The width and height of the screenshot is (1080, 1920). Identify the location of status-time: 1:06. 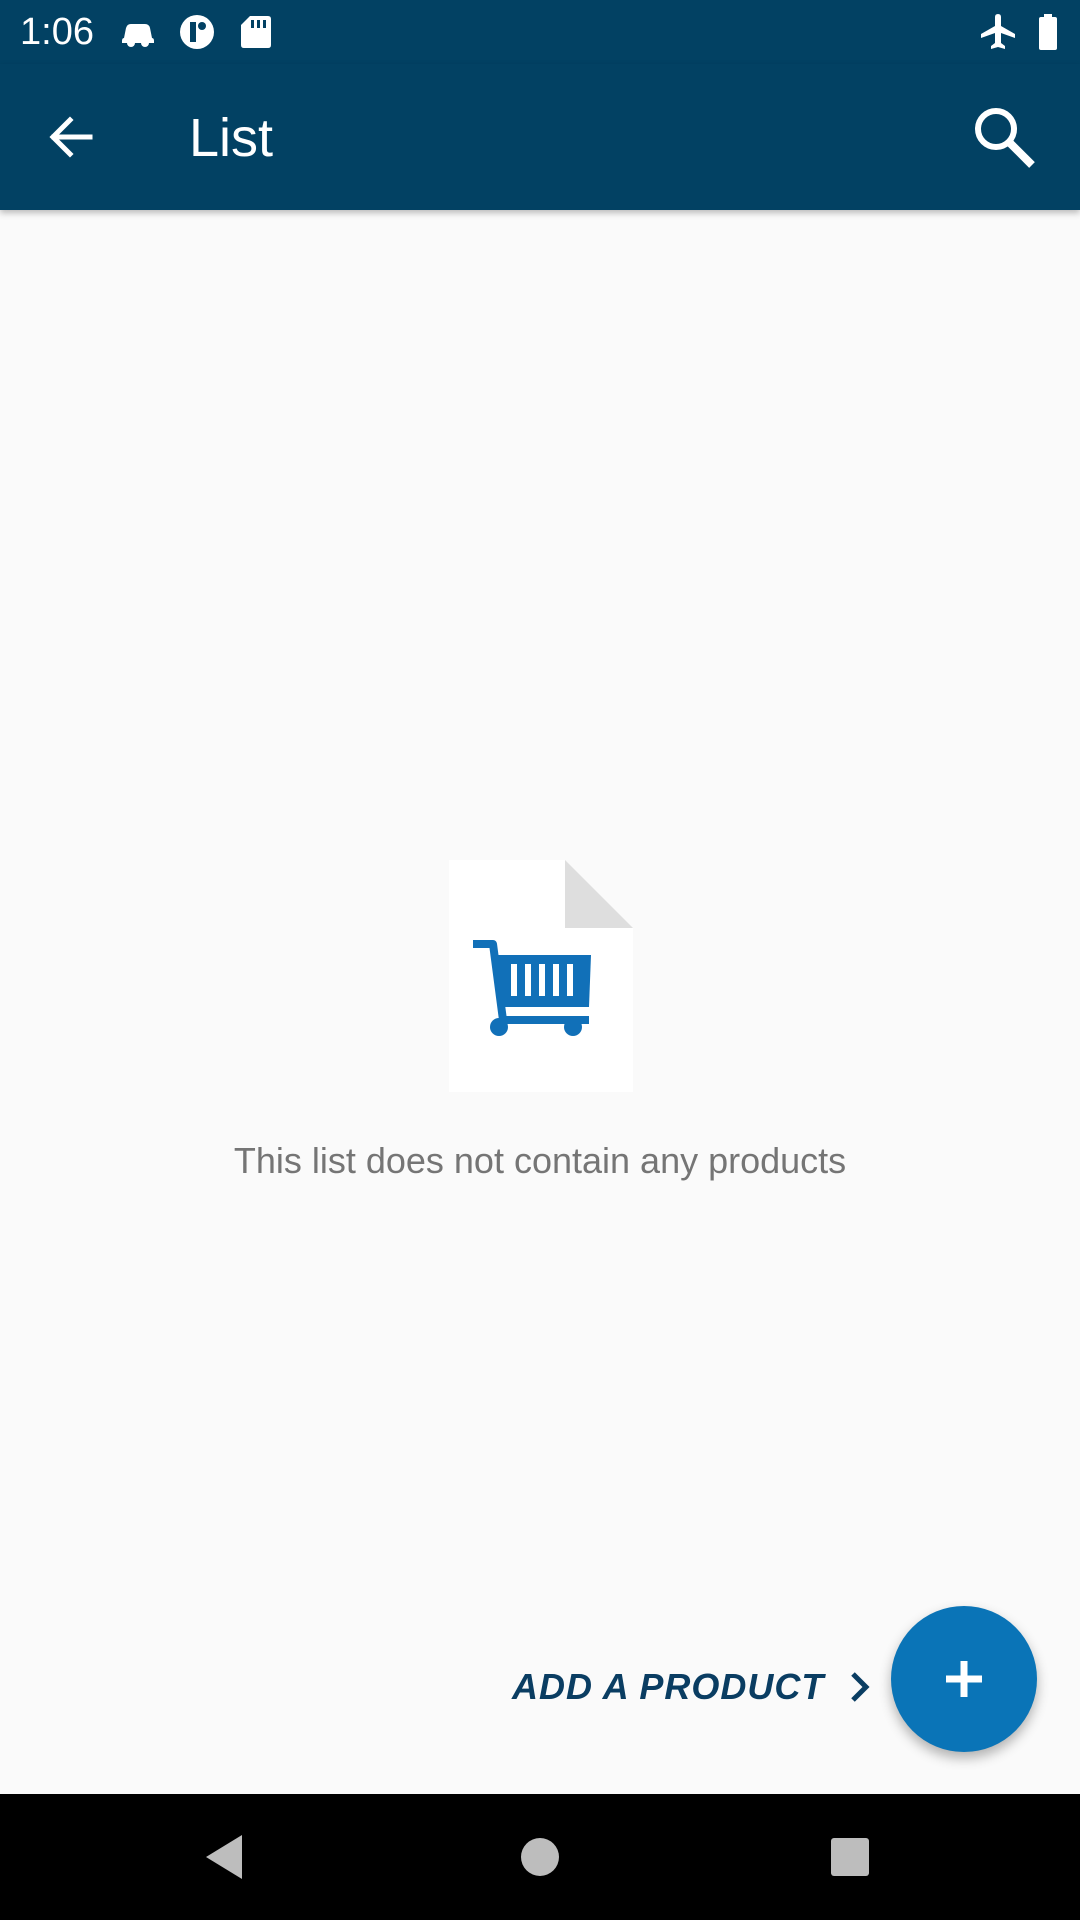
(57, 32).